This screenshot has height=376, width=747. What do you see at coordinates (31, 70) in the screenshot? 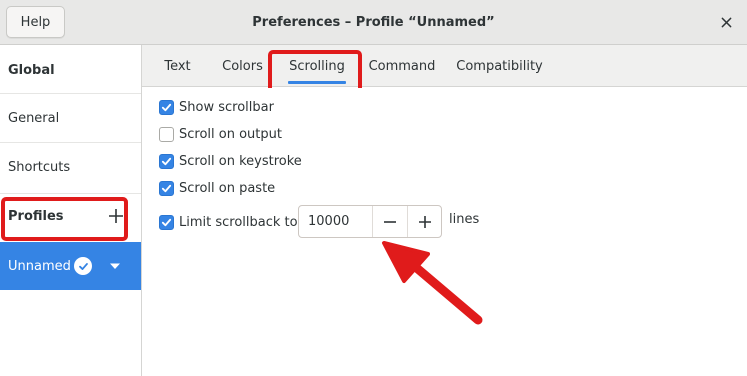
I see `sidebar-heading-global: Global` at bounding box center [31, 70].